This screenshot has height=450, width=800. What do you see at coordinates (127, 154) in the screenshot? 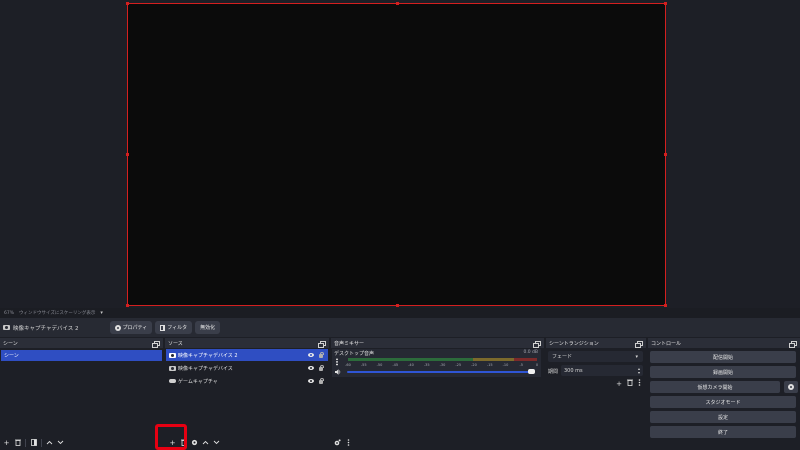
I see `resize-handle-left` at bounding box center [127, 154].